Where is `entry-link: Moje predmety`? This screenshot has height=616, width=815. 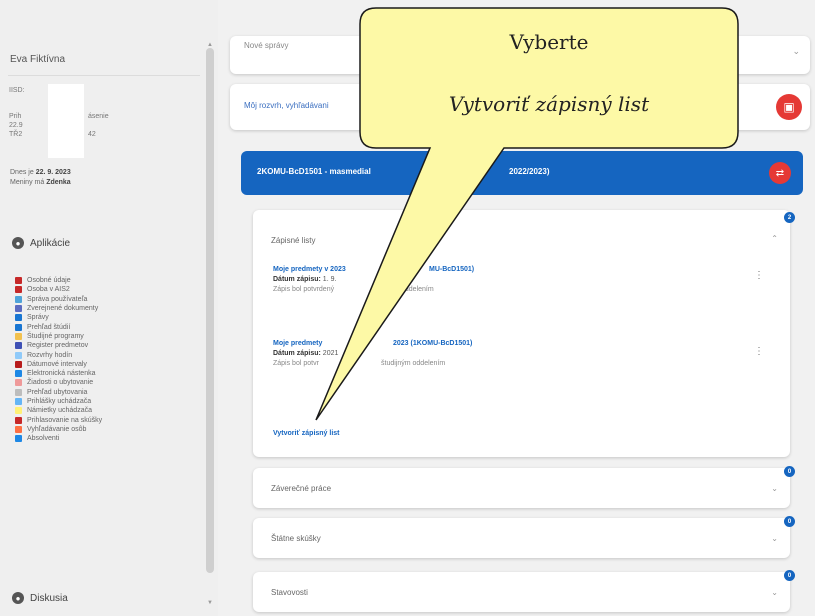 entry-link: Moje predmety is located at coordinates (297, 343).